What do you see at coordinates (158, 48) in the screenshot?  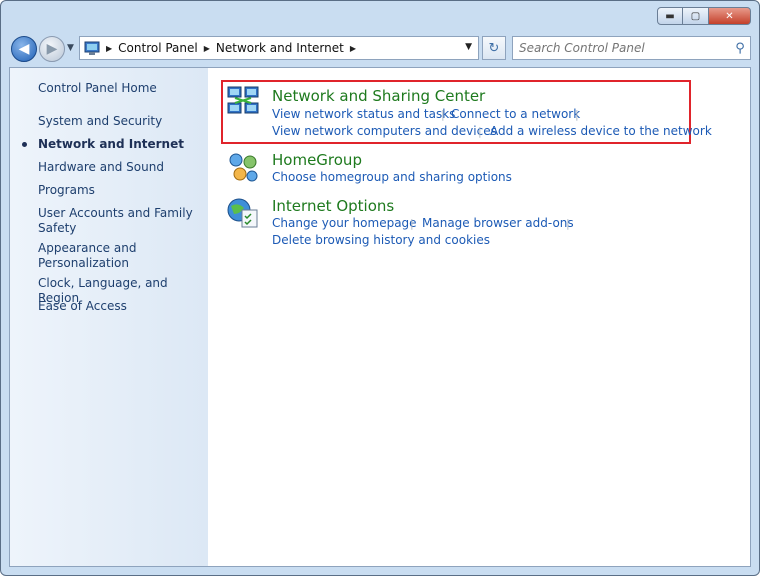 I see `breadcrumb-control-panel: Control Panel` at bounding box center [158, 48].